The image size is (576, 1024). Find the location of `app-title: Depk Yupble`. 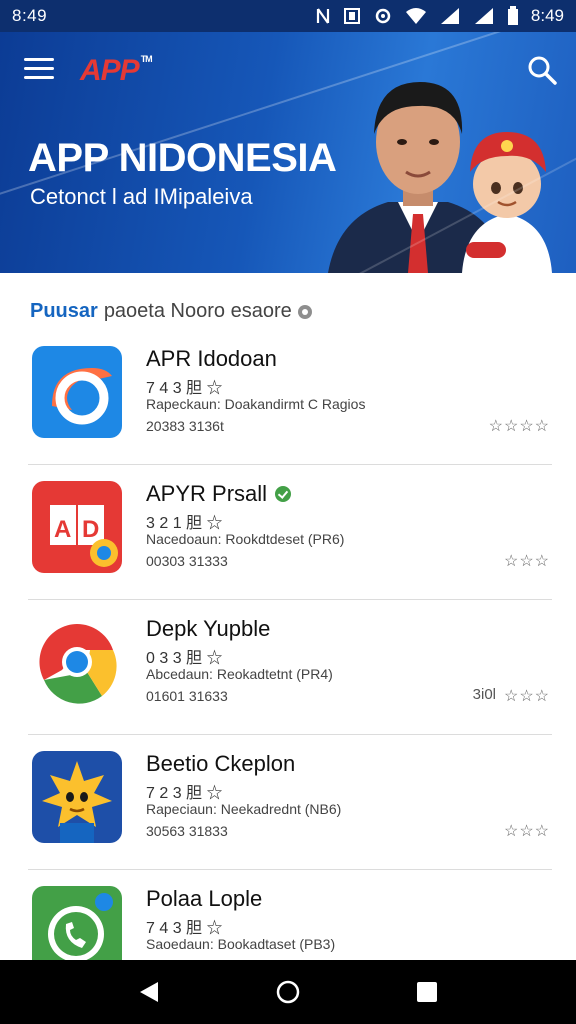

app-title: Depk Yupble is located at coordinates (208, 629).